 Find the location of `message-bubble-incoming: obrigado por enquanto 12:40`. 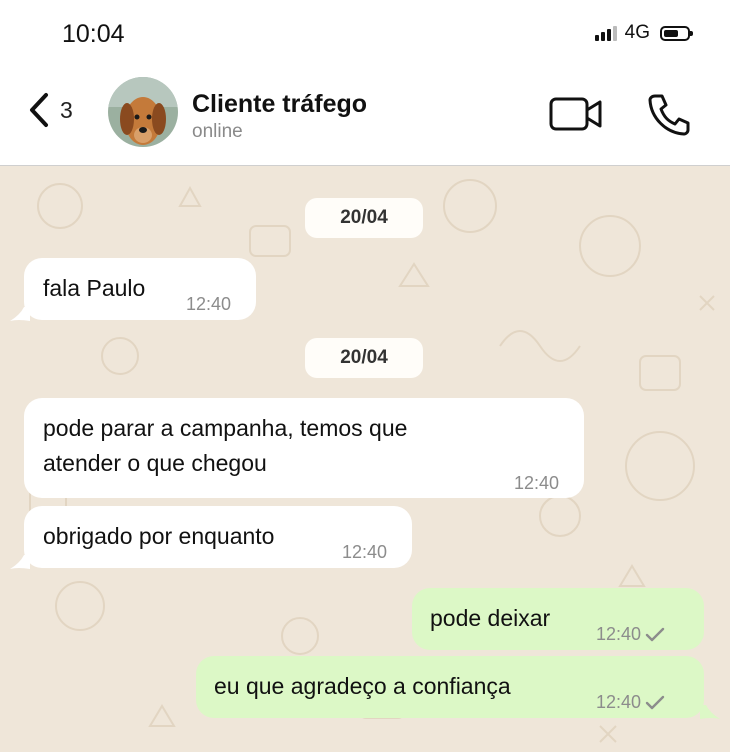

message-bubble-incoming: obrigado por enquanto 12:40 is located at coordinates (218, 537).